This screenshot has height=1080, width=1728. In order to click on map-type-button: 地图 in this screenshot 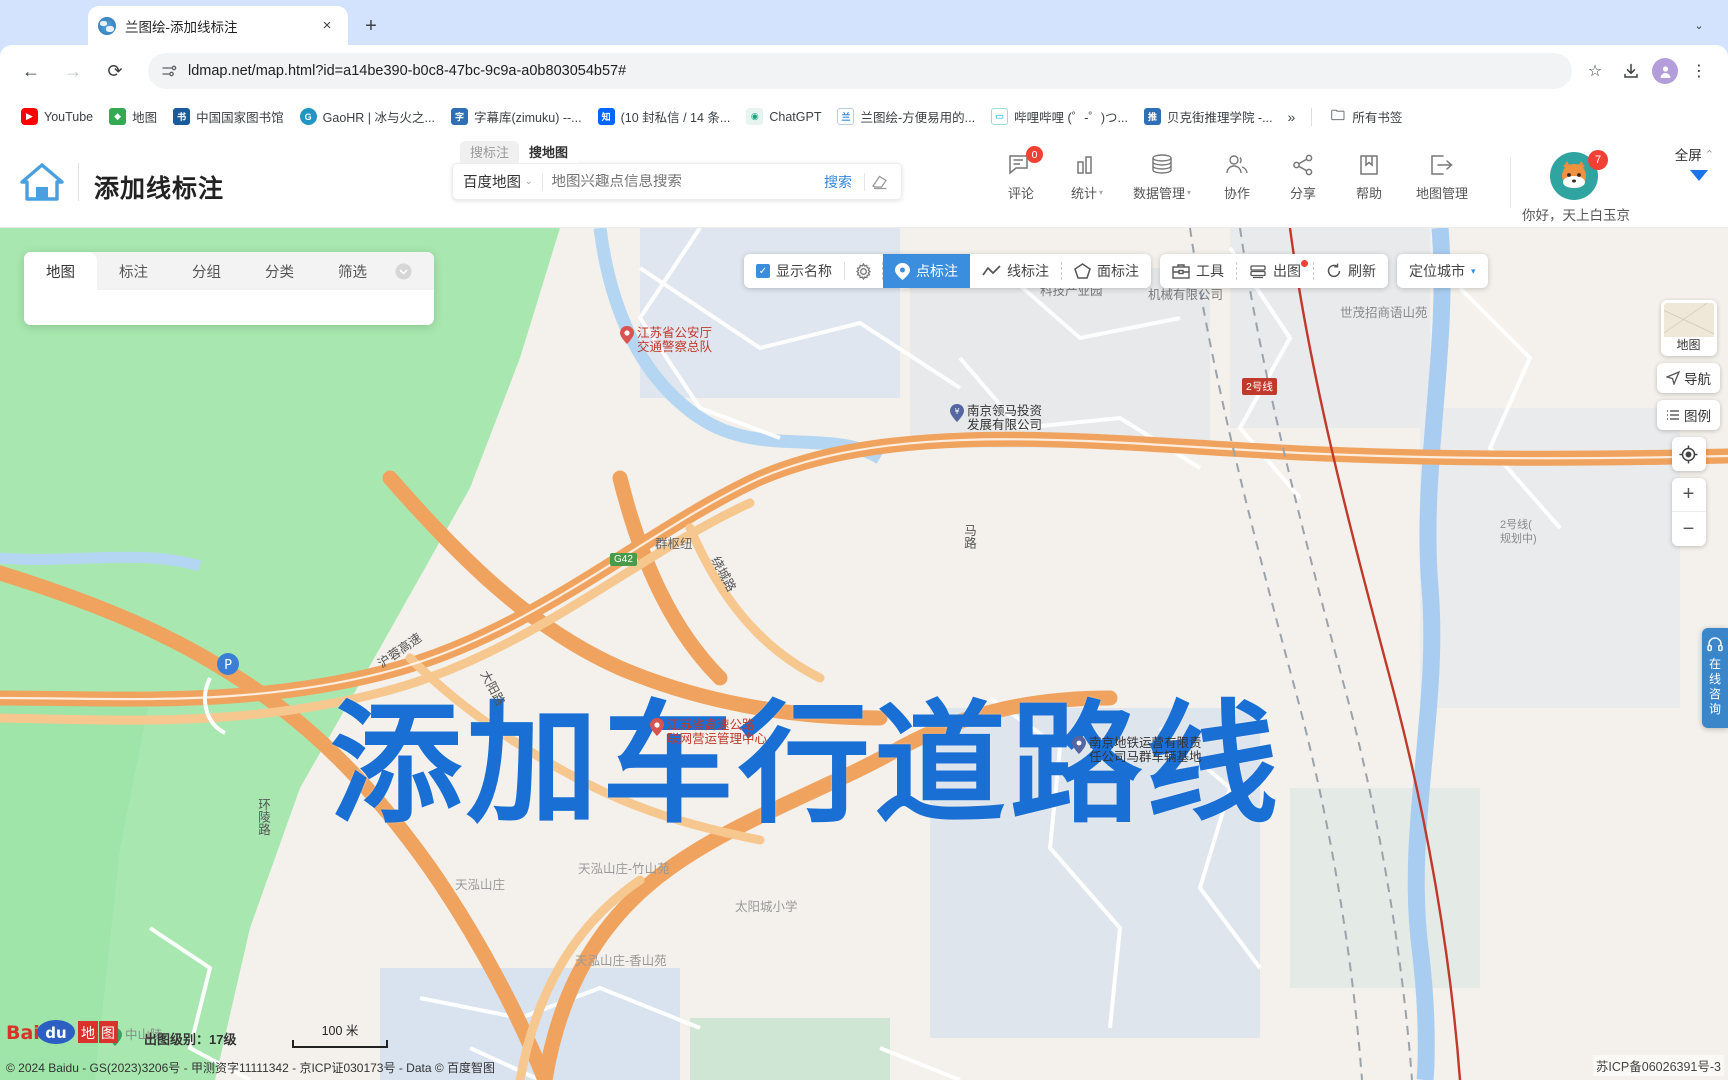, I will do `click(1688, 328)`.